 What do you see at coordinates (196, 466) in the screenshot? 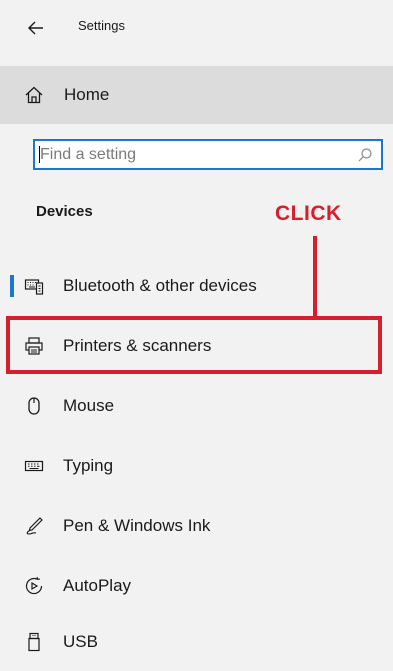
I see `nav-item-typing: Typing` at bounding box center [196, 466].